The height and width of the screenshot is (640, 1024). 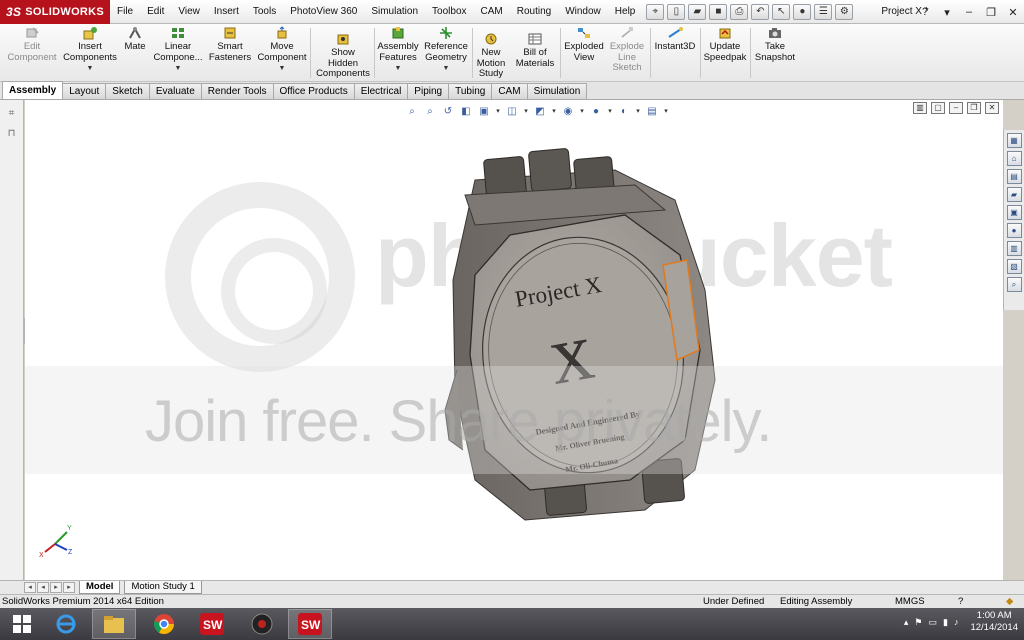 What do you see at coordinates (956, 622) in the screenshot?
I see `volume-icon: ♪` at bounding box center [956, 622].